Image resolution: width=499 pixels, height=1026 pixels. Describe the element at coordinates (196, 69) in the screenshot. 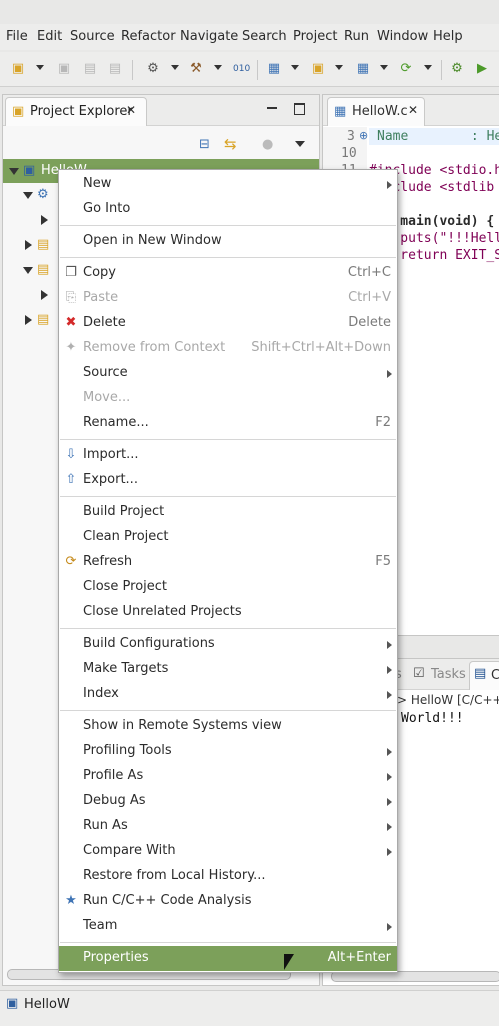

I see `hammer-build-icon: ⚒` at that location.